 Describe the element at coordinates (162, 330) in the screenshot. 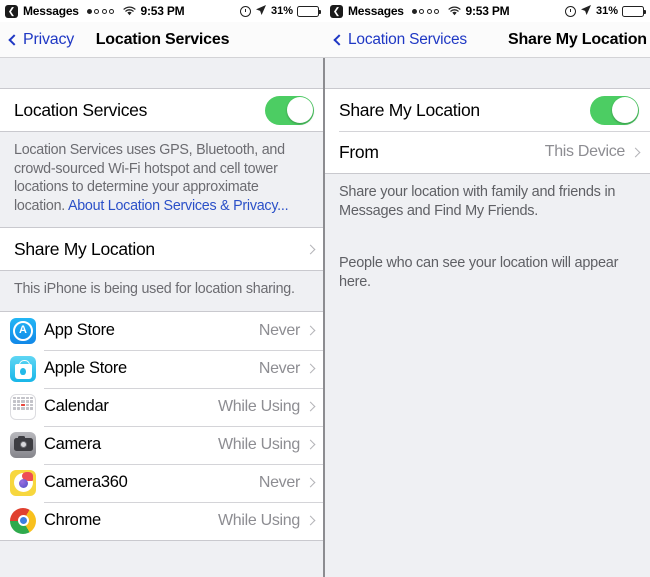

I see `table-row: A App Store Never` at that location.